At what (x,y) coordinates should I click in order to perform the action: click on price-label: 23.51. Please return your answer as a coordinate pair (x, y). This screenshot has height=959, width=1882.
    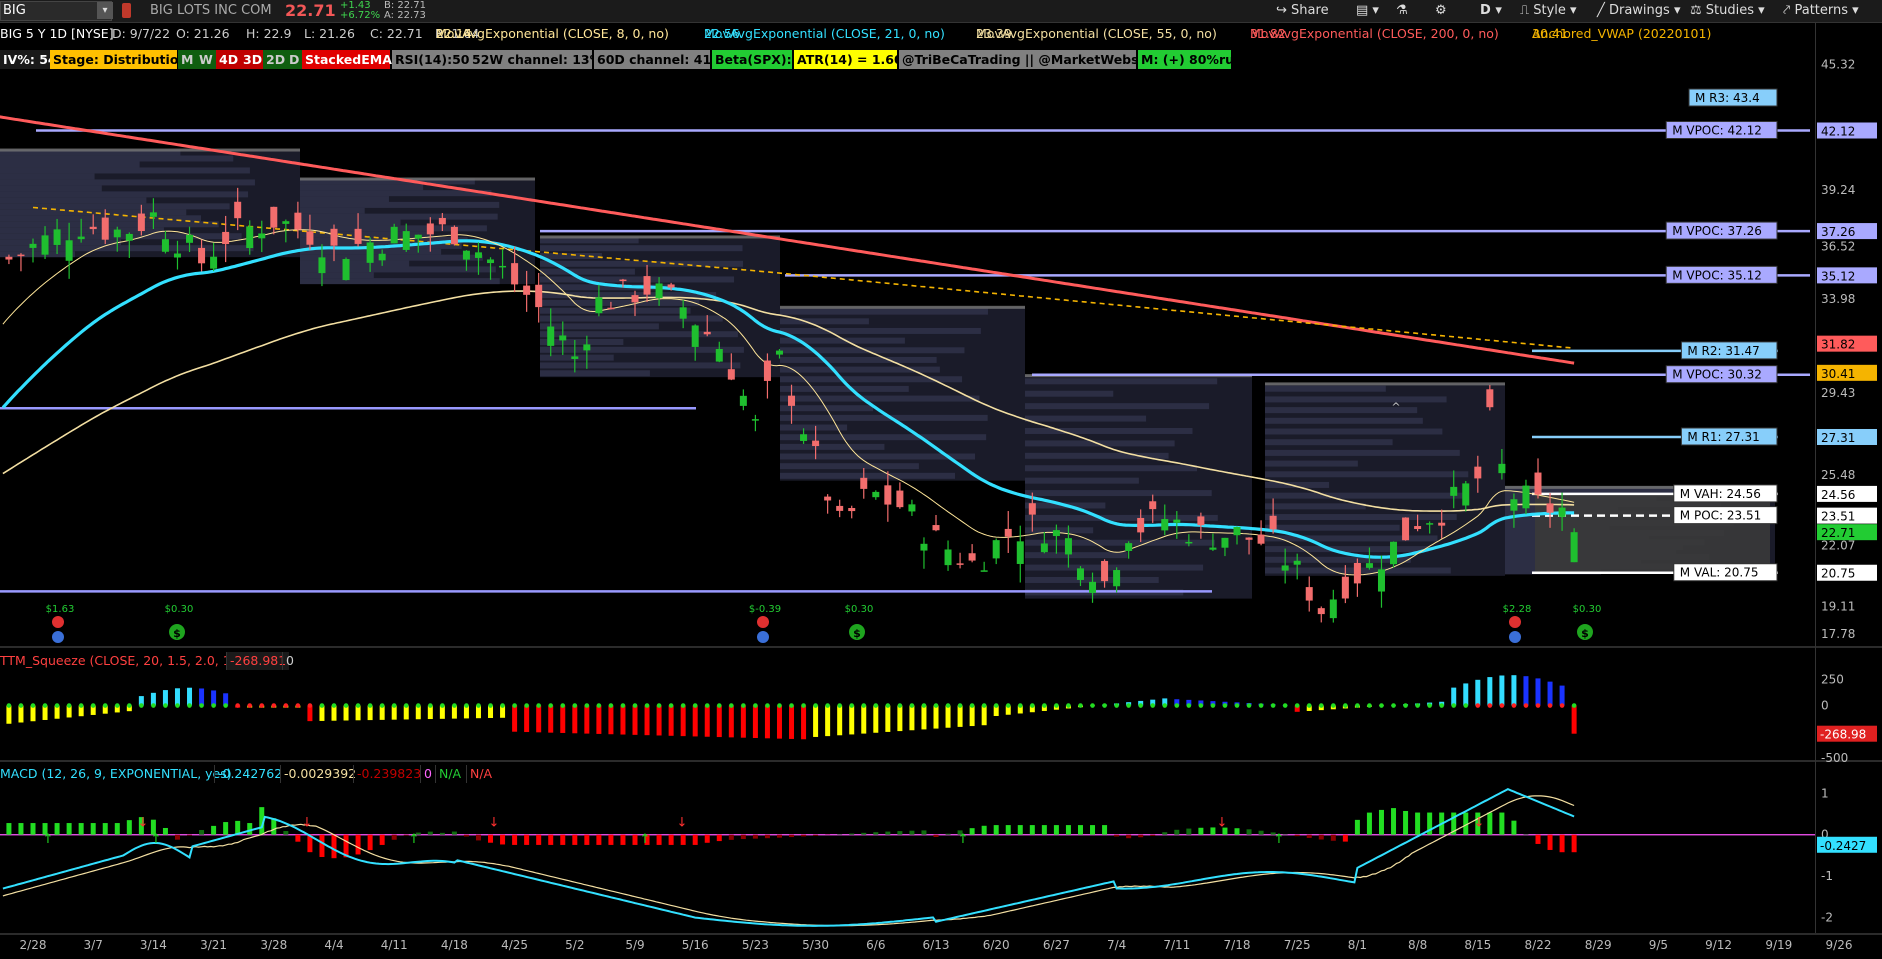
    Looking at the image, I should click on (1838, 517).